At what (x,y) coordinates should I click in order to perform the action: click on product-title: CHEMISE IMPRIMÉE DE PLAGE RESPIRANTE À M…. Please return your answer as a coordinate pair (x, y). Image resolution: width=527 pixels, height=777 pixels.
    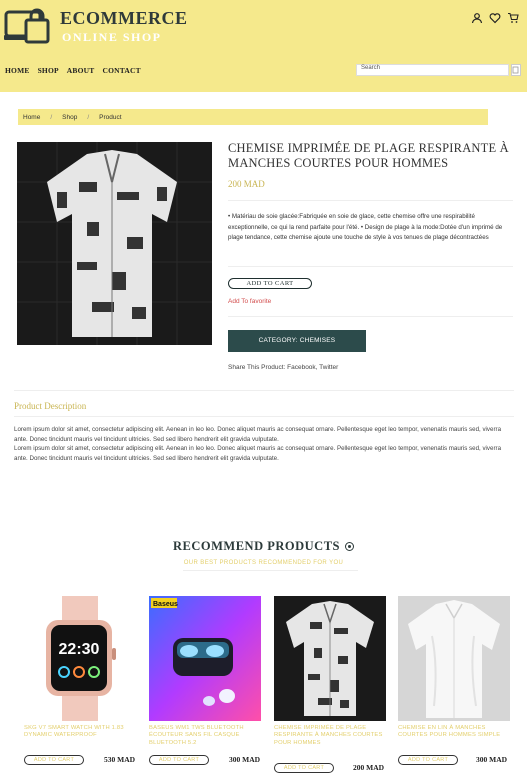
    Looking at the image, I should click on (368, 155).